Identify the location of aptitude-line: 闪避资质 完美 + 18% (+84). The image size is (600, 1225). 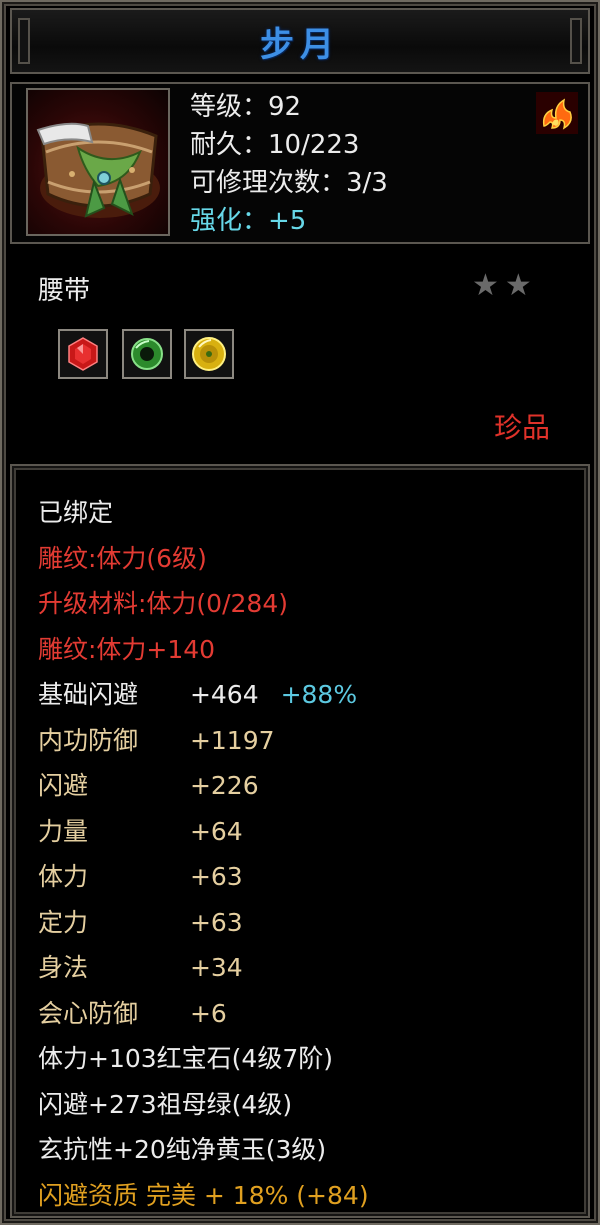
(203, 1195).